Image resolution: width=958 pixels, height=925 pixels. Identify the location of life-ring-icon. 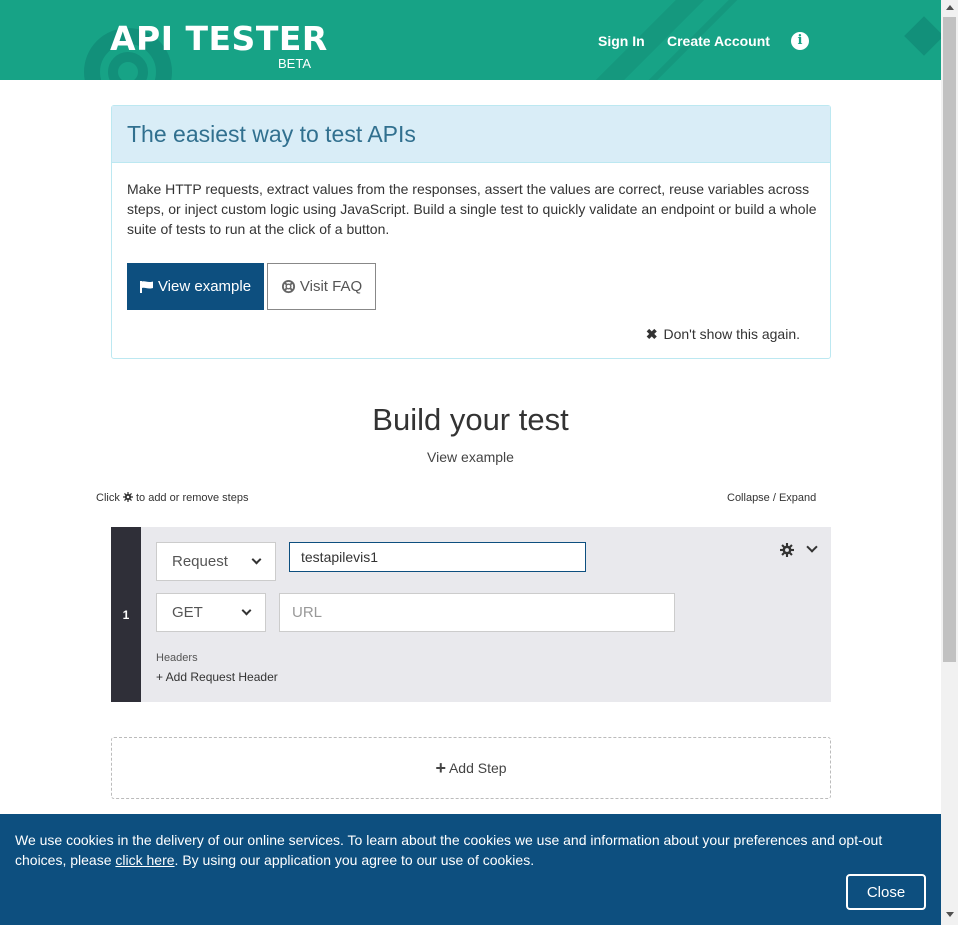
(288, 286).